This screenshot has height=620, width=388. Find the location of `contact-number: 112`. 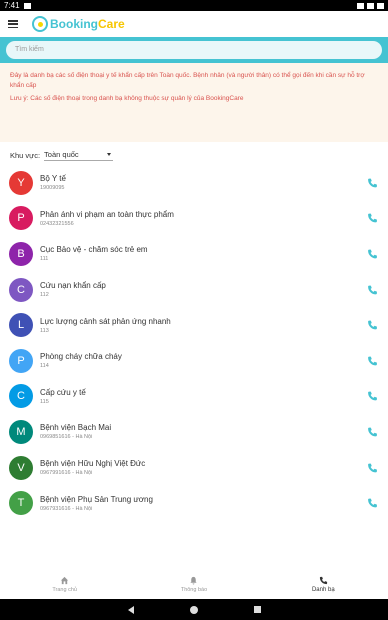

contact-number: 112 is located at coordinates (44, 295).